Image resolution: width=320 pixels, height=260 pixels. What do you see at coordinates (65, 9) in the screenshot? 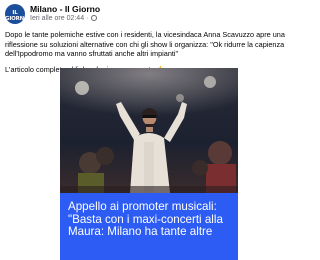
I see `page-name-link: Milano - Il Giorno` at bounding box center [65, 9].